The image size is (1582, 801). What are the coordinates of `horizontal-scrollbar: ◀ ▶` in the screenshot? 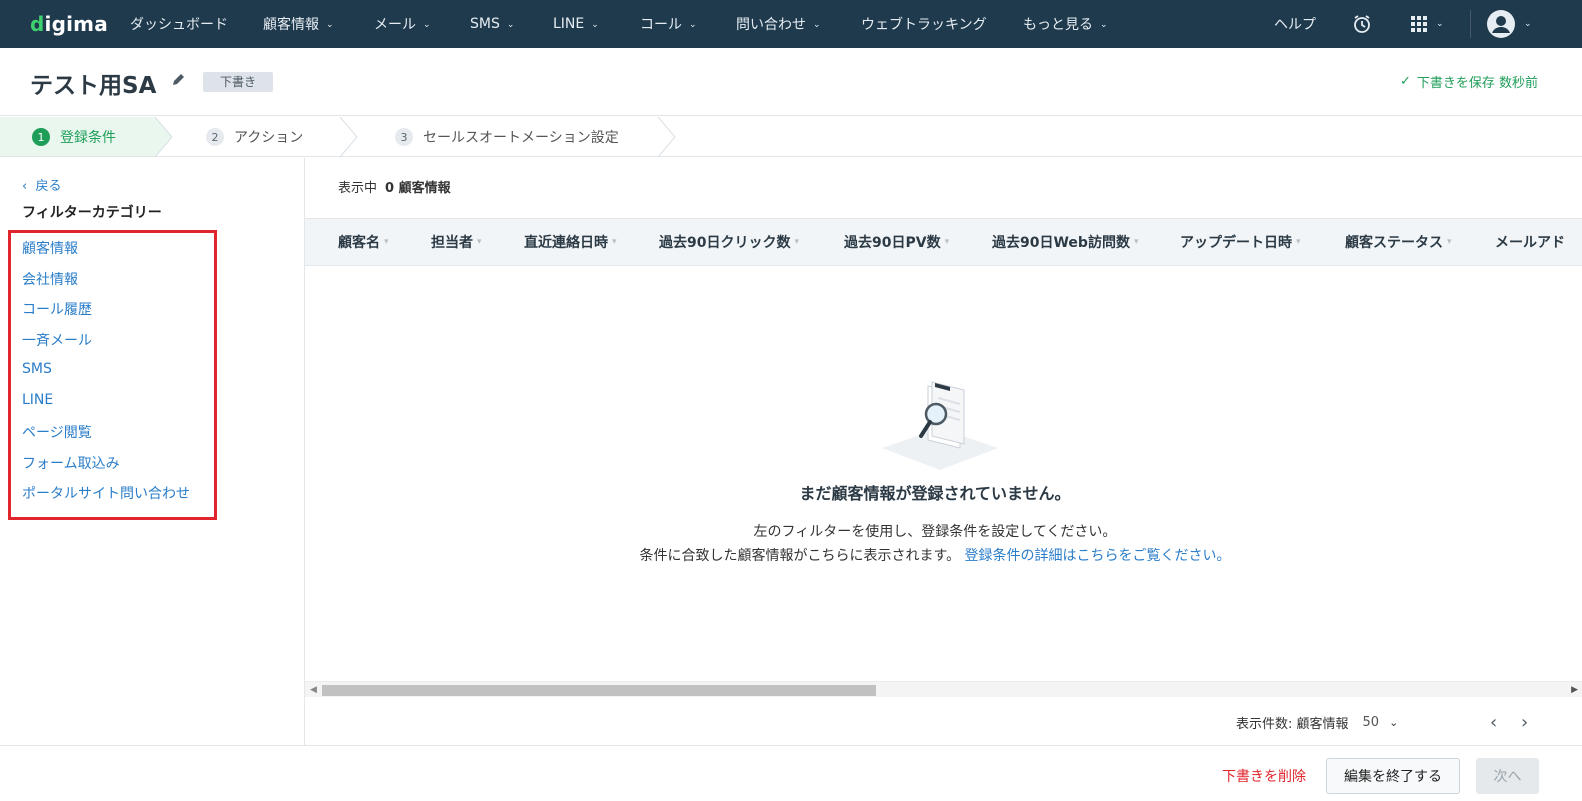 It's located at (943, 689).